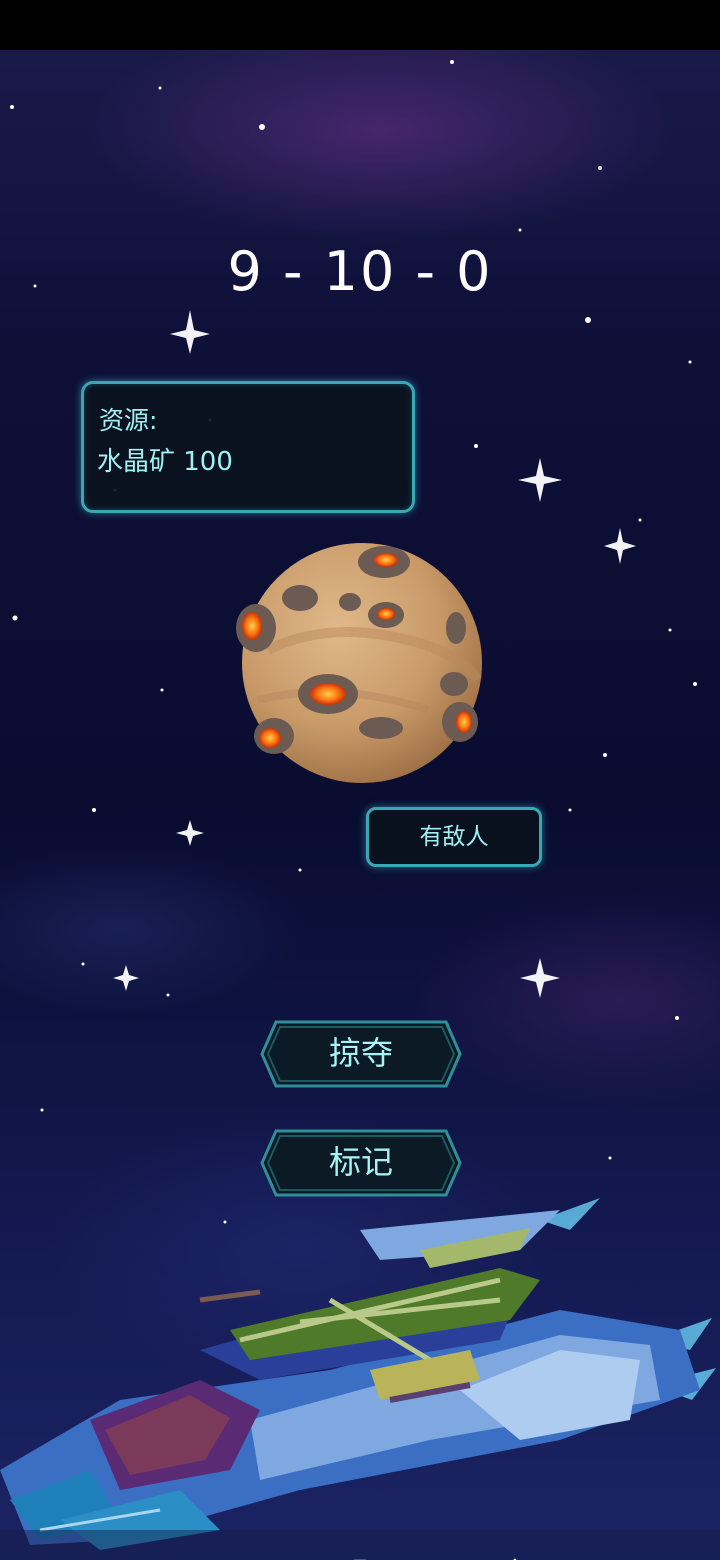 The width and height of the screenshot is (720, 1560). What do you see at coordinates (360, 1545) in the screenshot?
I see `system-navigation-bar` at bounding box center [360, 1545].